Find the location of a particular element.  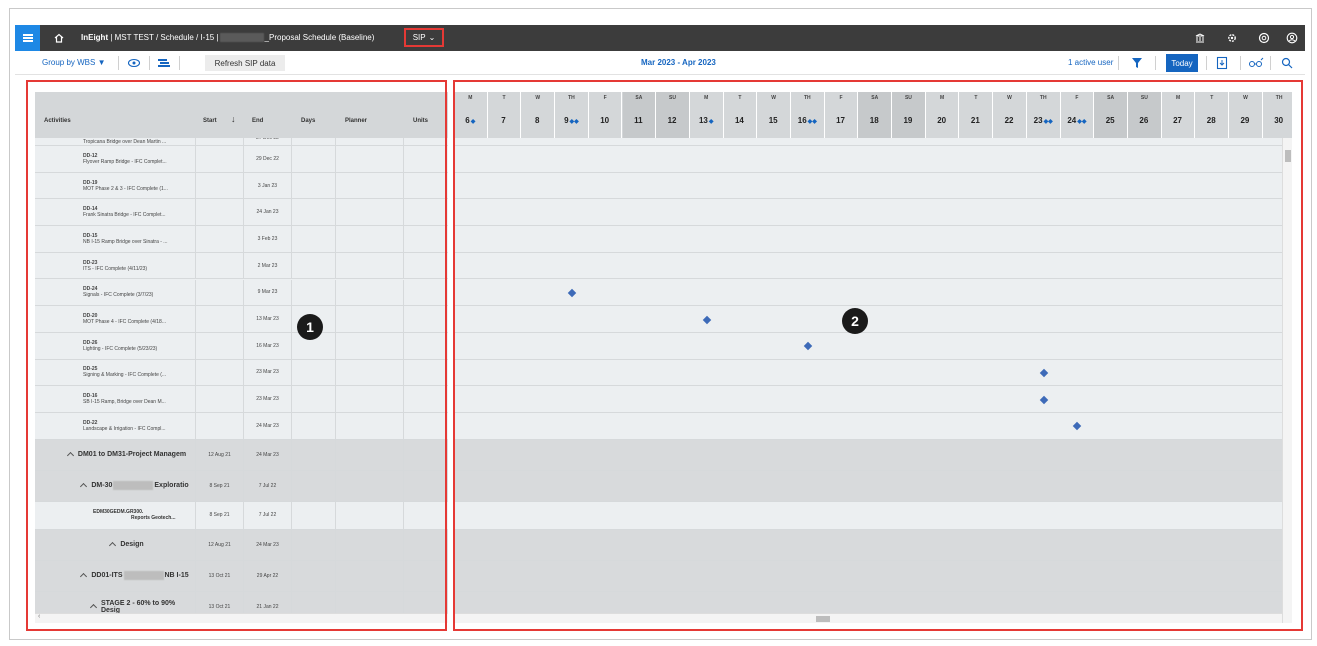

sip-dropdown: SIP ⌄ is located at coordinates (424, 37).